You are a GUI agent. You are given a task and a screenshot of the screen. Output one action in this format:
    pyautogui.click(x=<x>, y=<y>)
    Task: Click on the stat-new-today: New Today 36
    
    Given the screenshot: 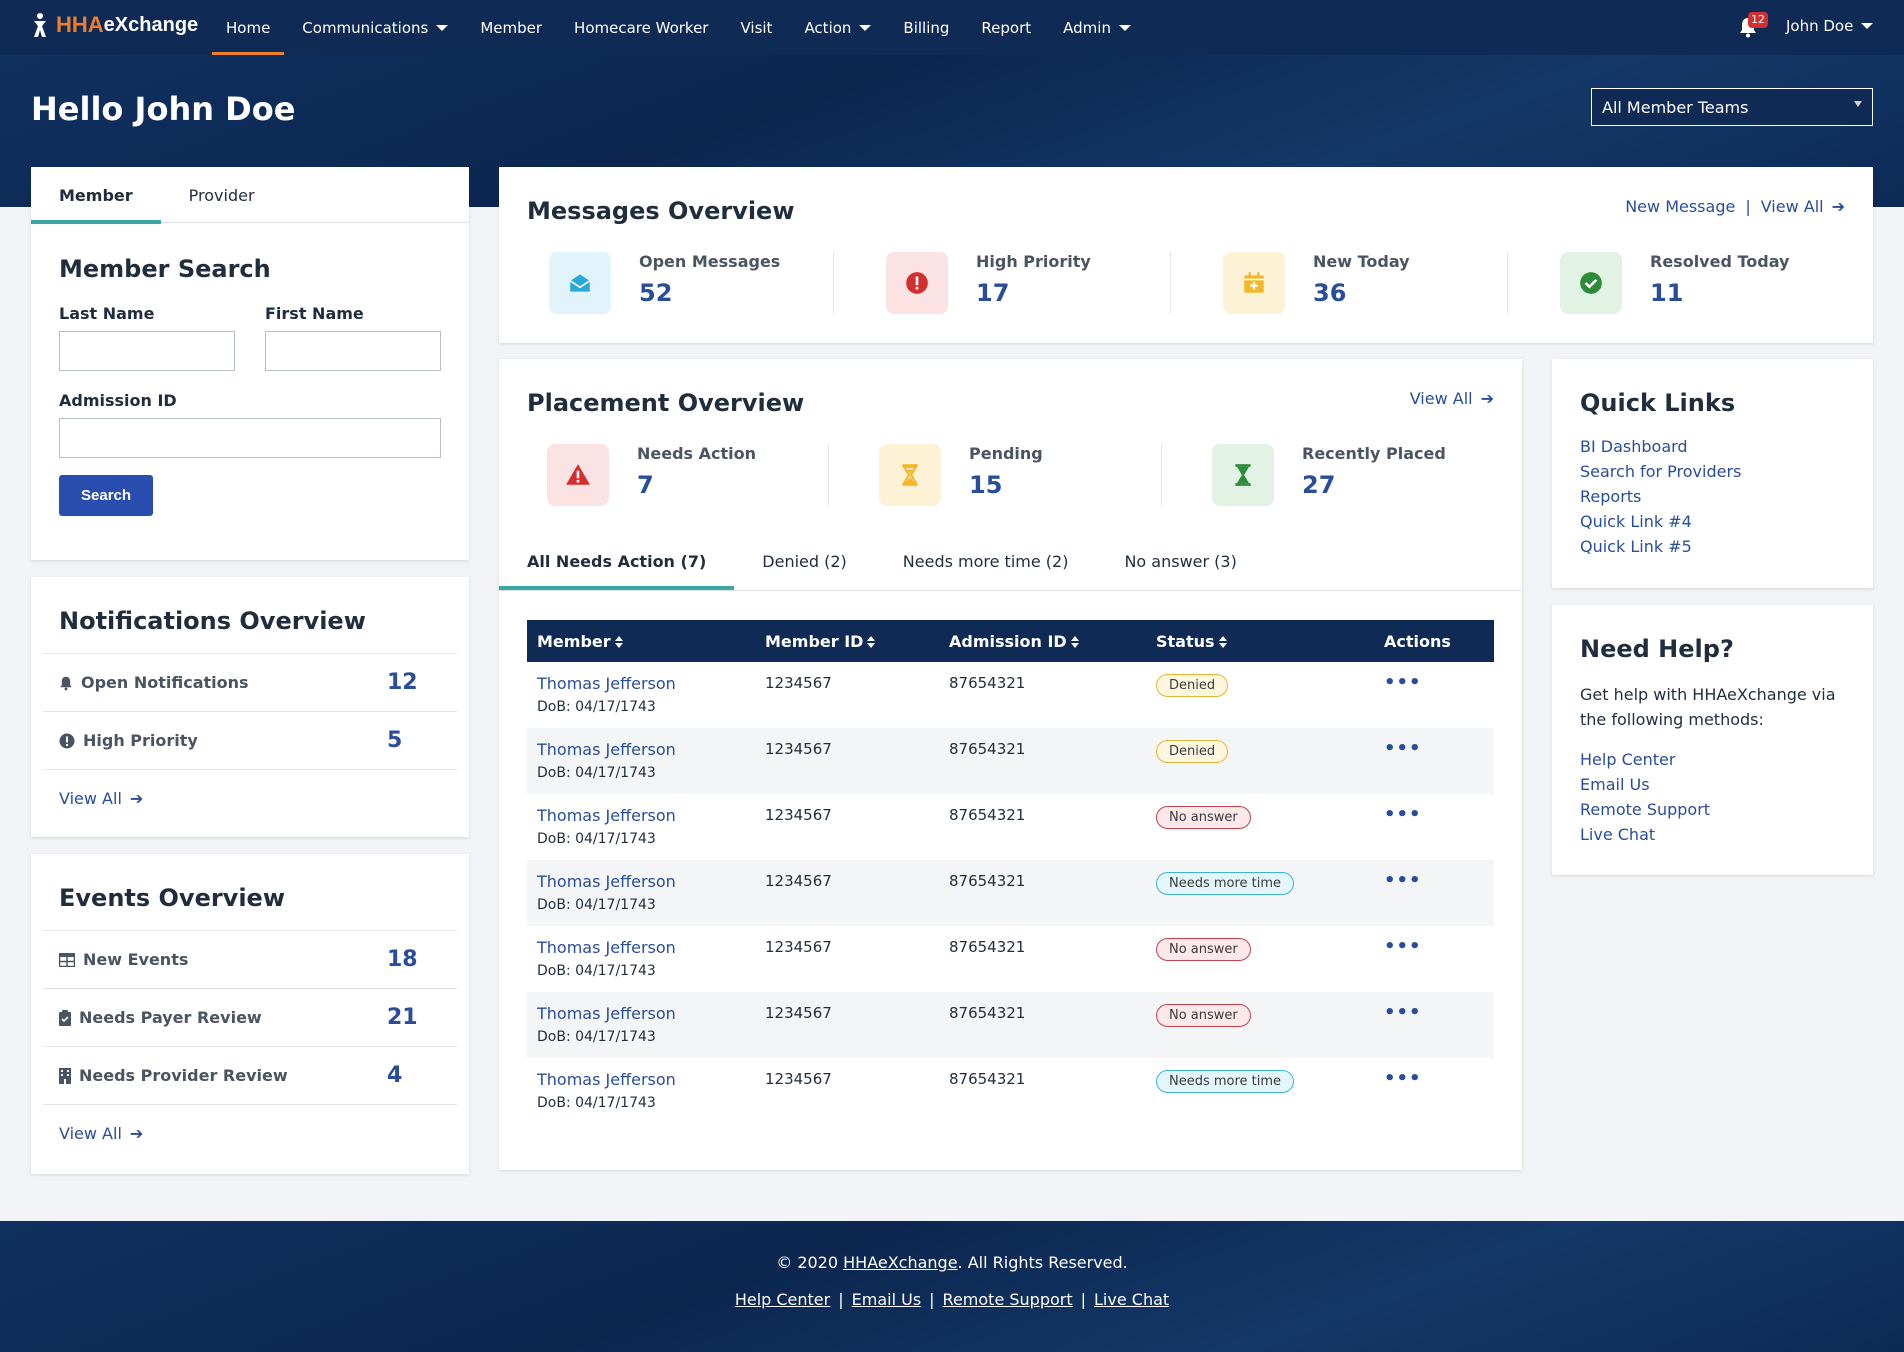 What is the action you would take?
    pyautogui.click(x=1316, y=283)
    